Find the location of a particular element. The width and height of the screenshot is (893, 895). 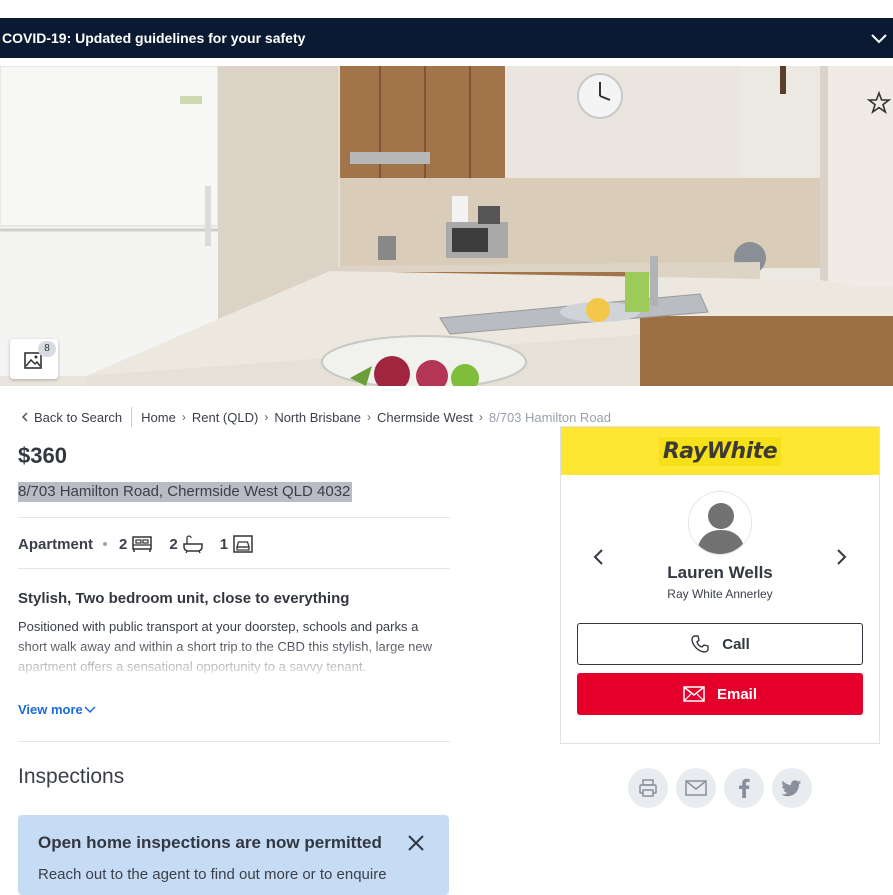

twitter-share-button is located at coordinates (792, 788).